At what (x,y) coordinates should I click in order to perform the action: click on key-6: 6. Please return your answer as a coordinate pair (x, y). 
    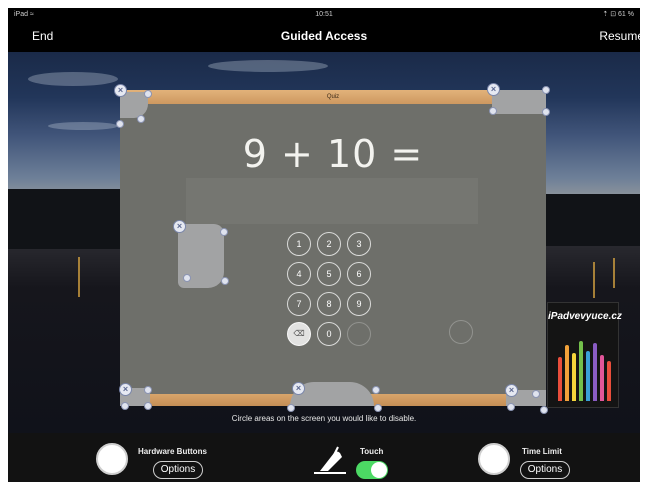
    Looking at the image, I should click on (359, 274).